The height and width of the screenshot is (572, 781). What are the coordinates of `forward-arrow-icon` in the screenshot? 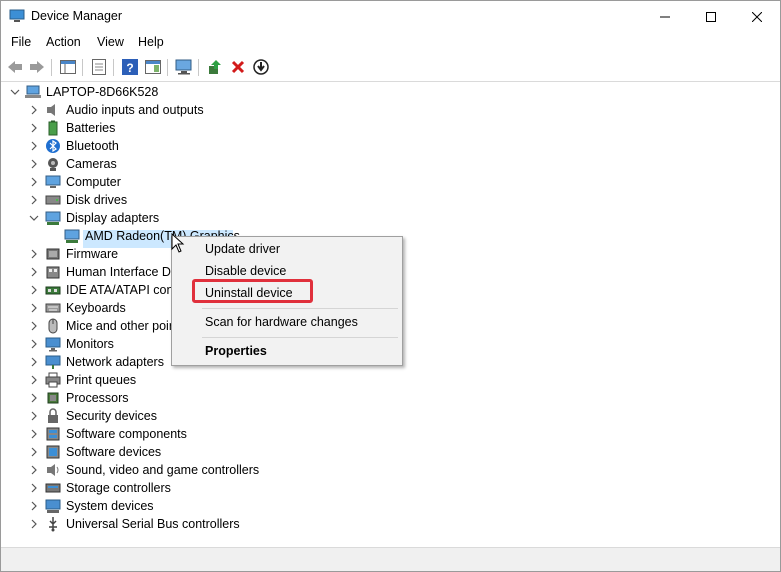 It's located at (37, 67).